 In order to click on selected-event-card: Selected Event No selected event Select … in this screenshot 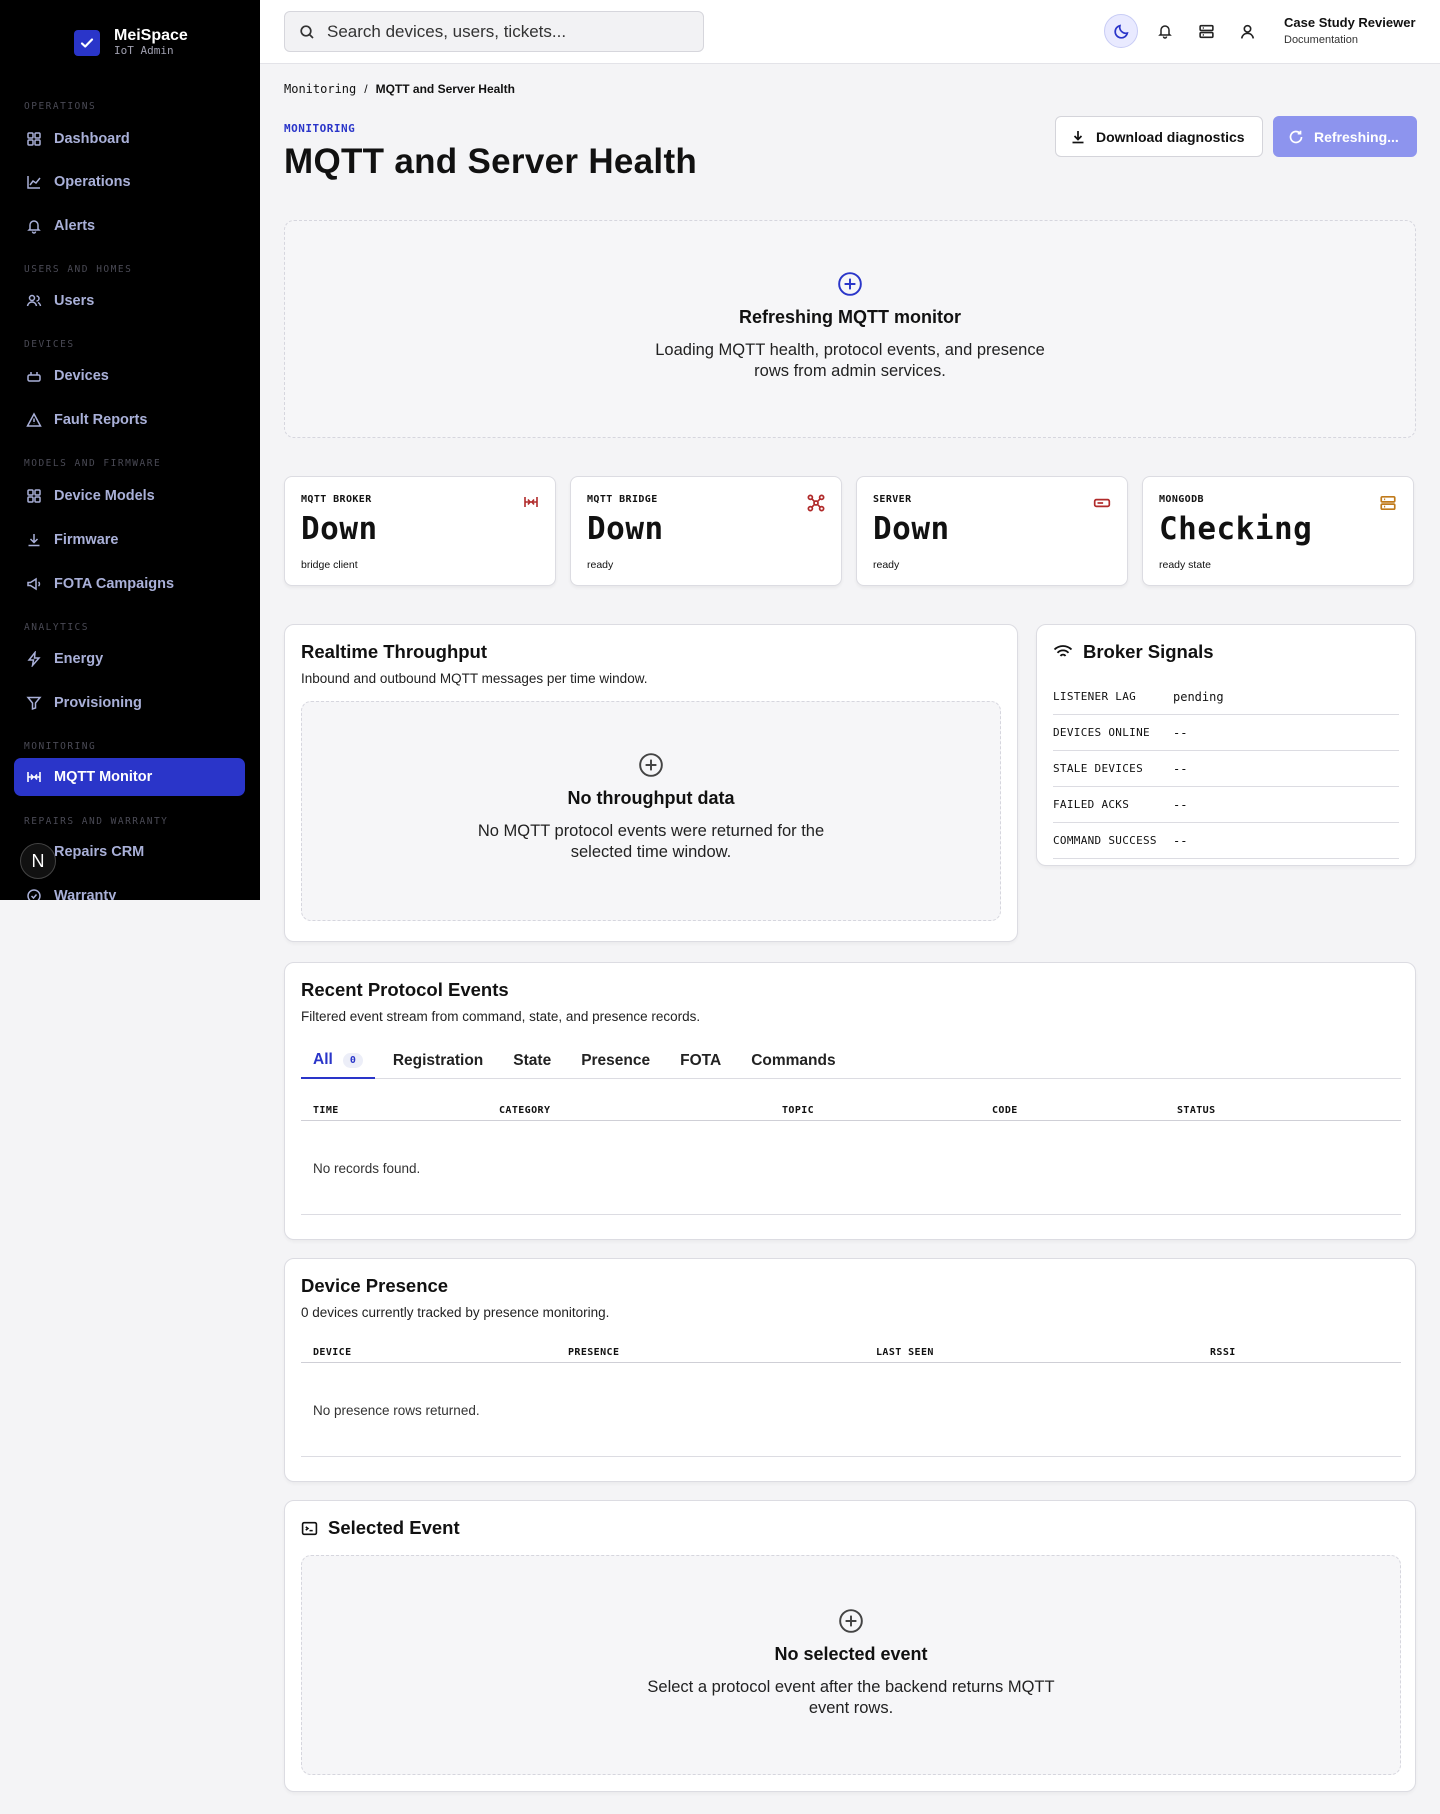, I will do `click(850, 1646)`.